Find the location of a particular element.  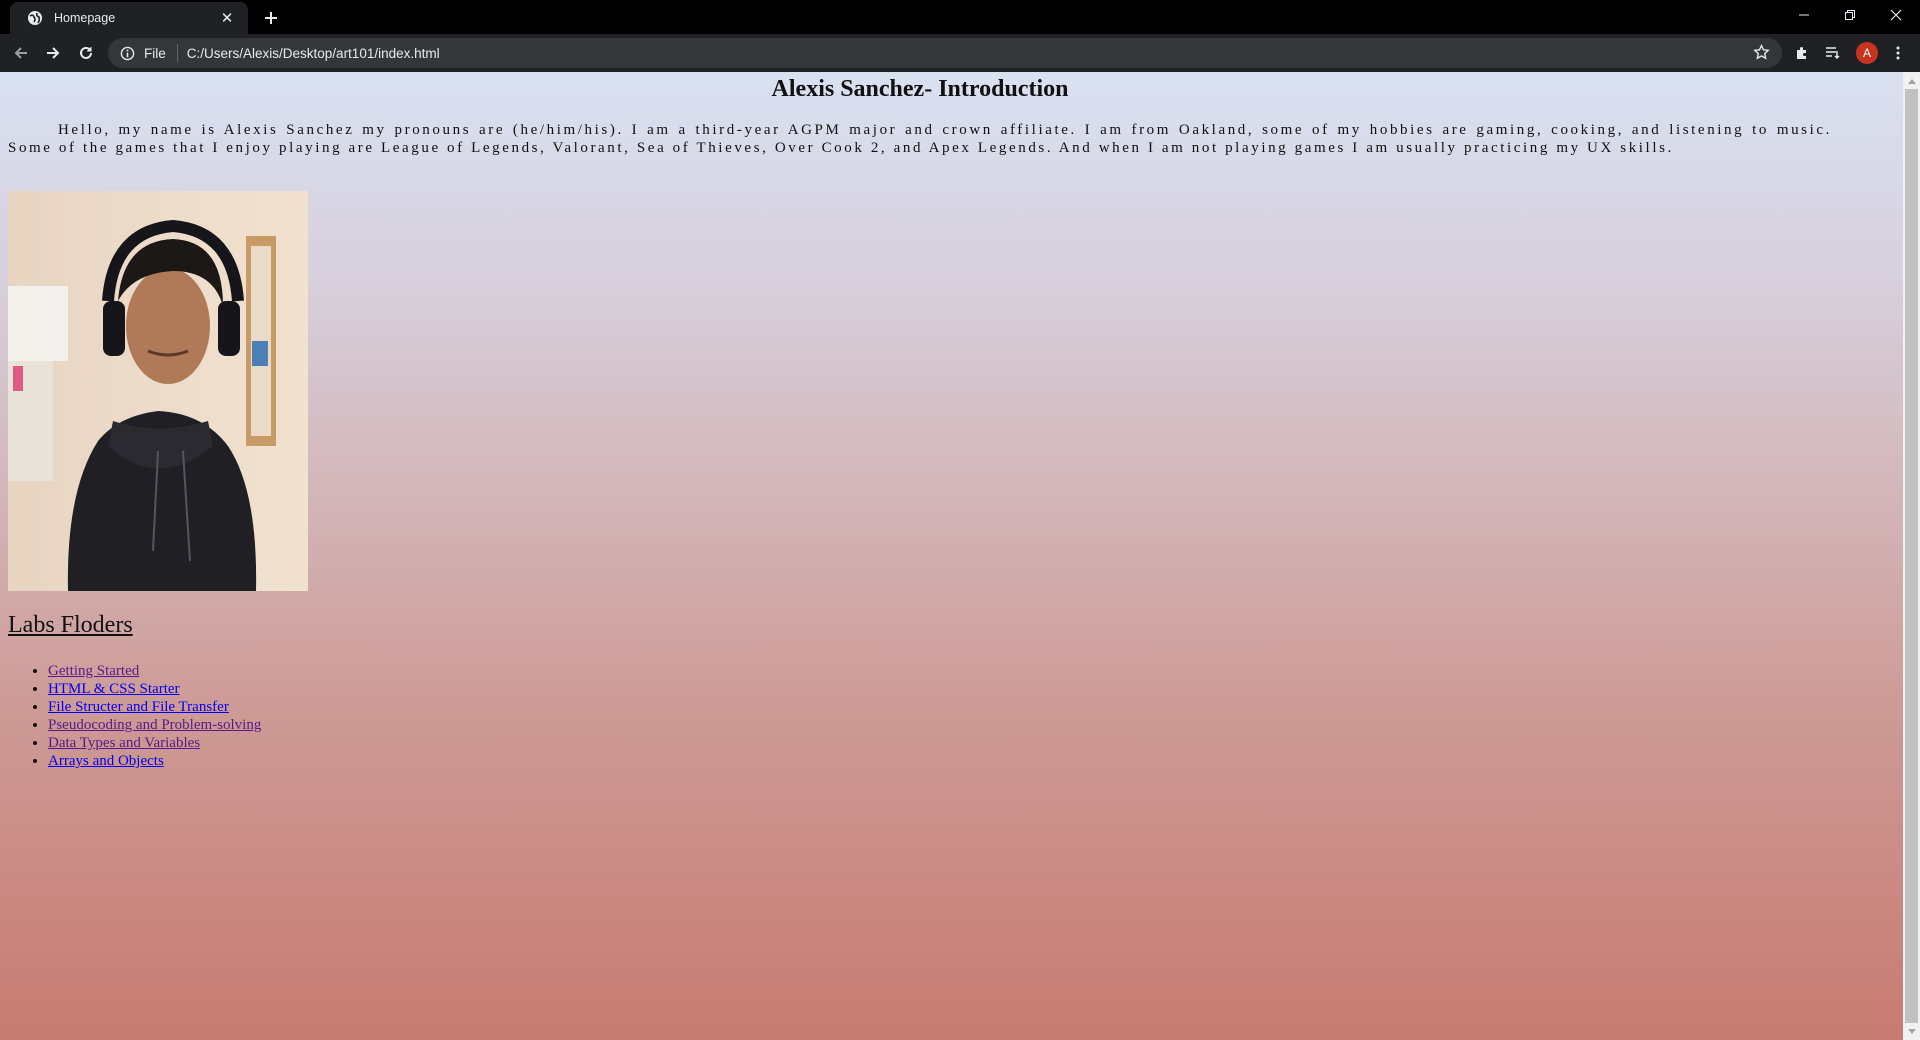

extensions-button is located at coordinates (1802, 53).